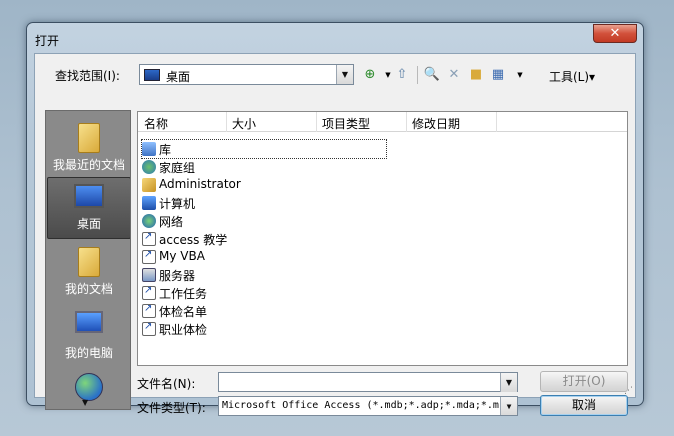 This screenshot has height=436, width=674. Describe the element at coordinates (264, 185) in the screenshot. I see `list-item: Administrator` at that location.